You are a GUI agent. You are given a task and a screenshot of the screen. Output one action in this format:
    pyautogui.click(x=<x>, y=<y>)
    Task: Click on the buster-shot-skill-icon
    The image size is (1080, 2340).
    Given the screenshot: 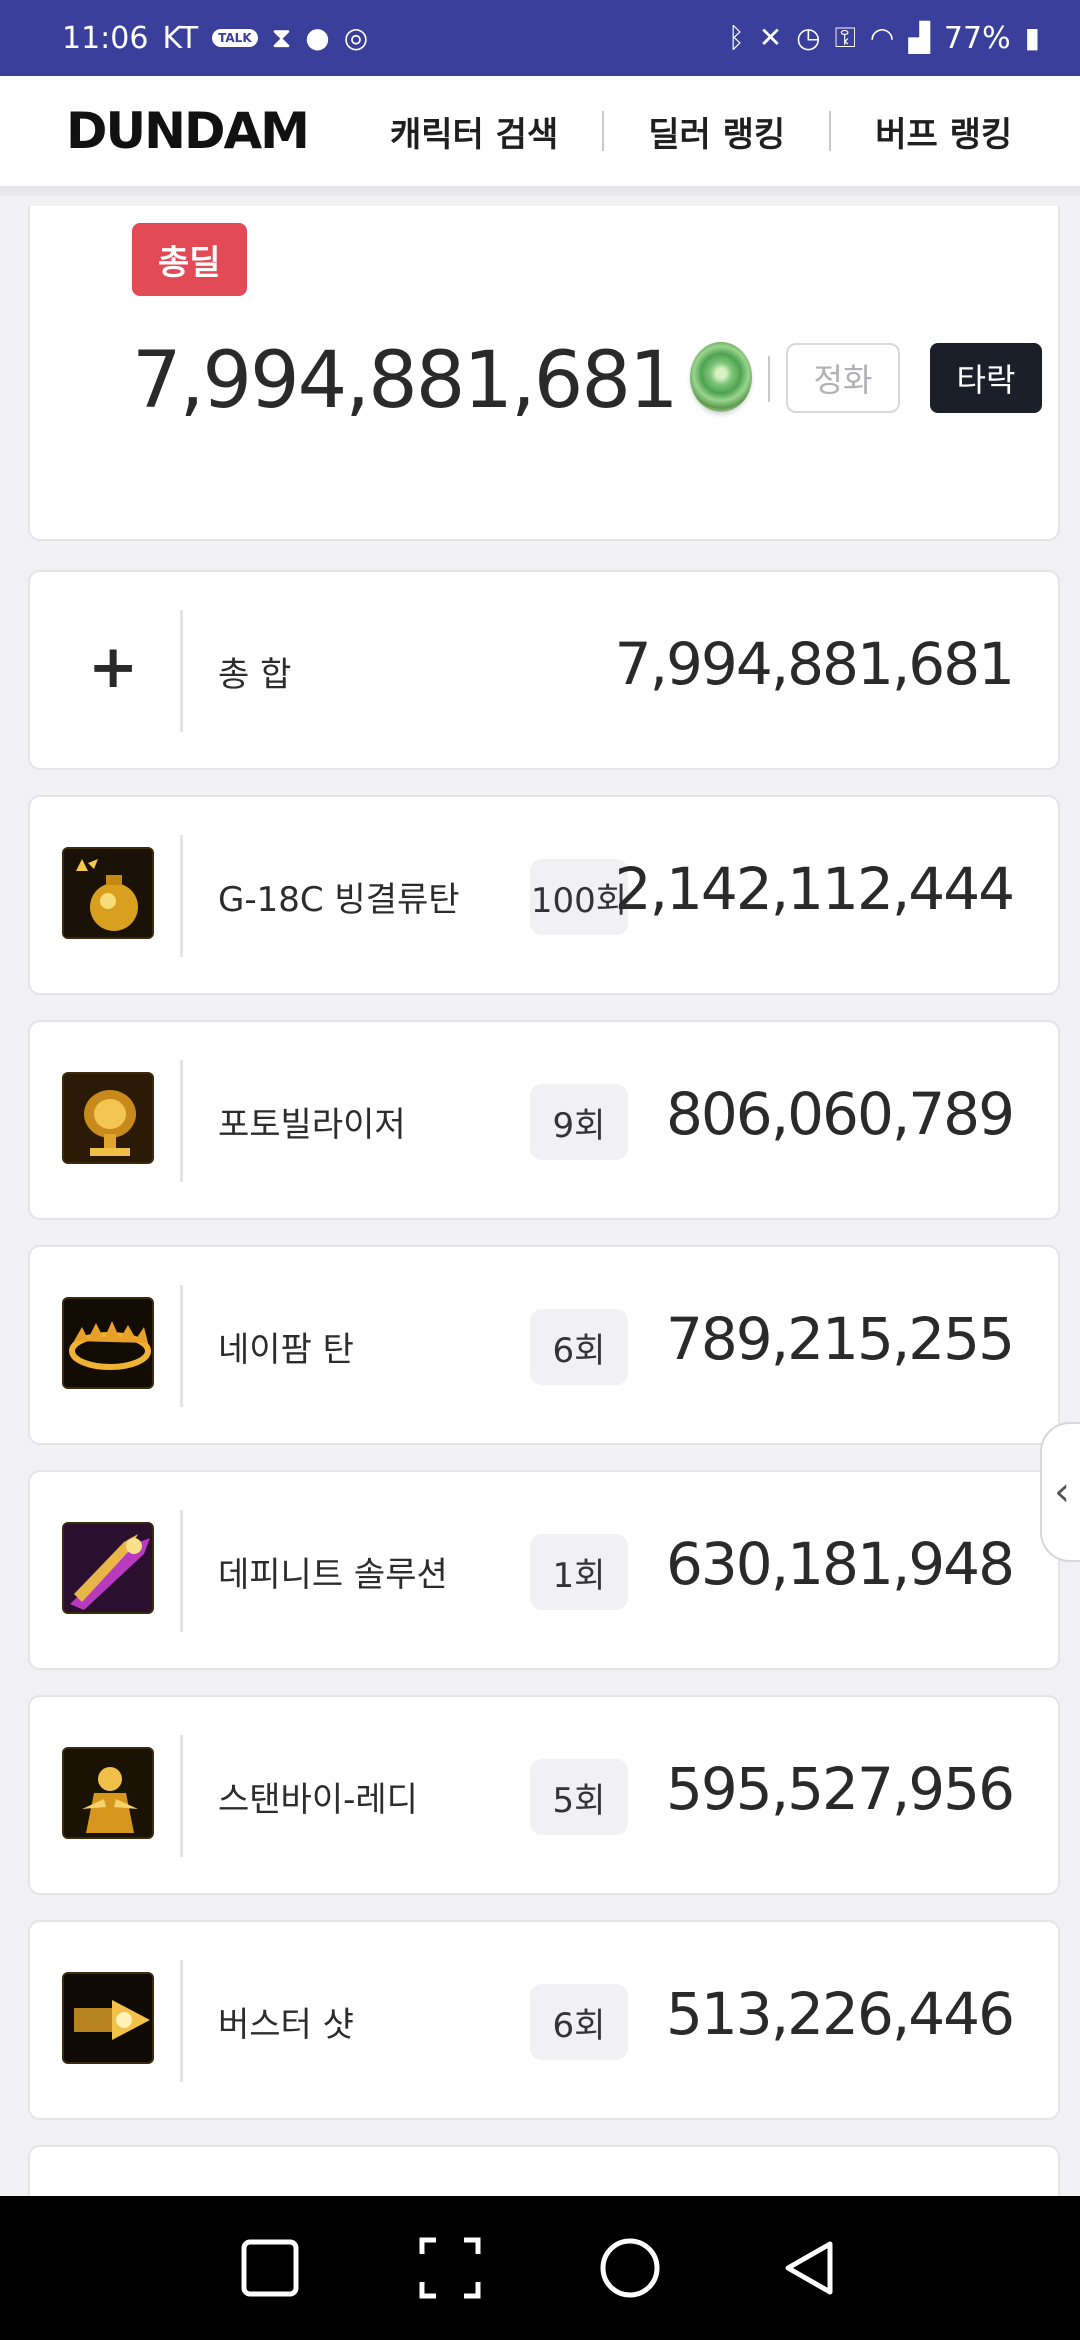 What is the action you would take?
    pyautogui.click(x=108, y=2018)
    